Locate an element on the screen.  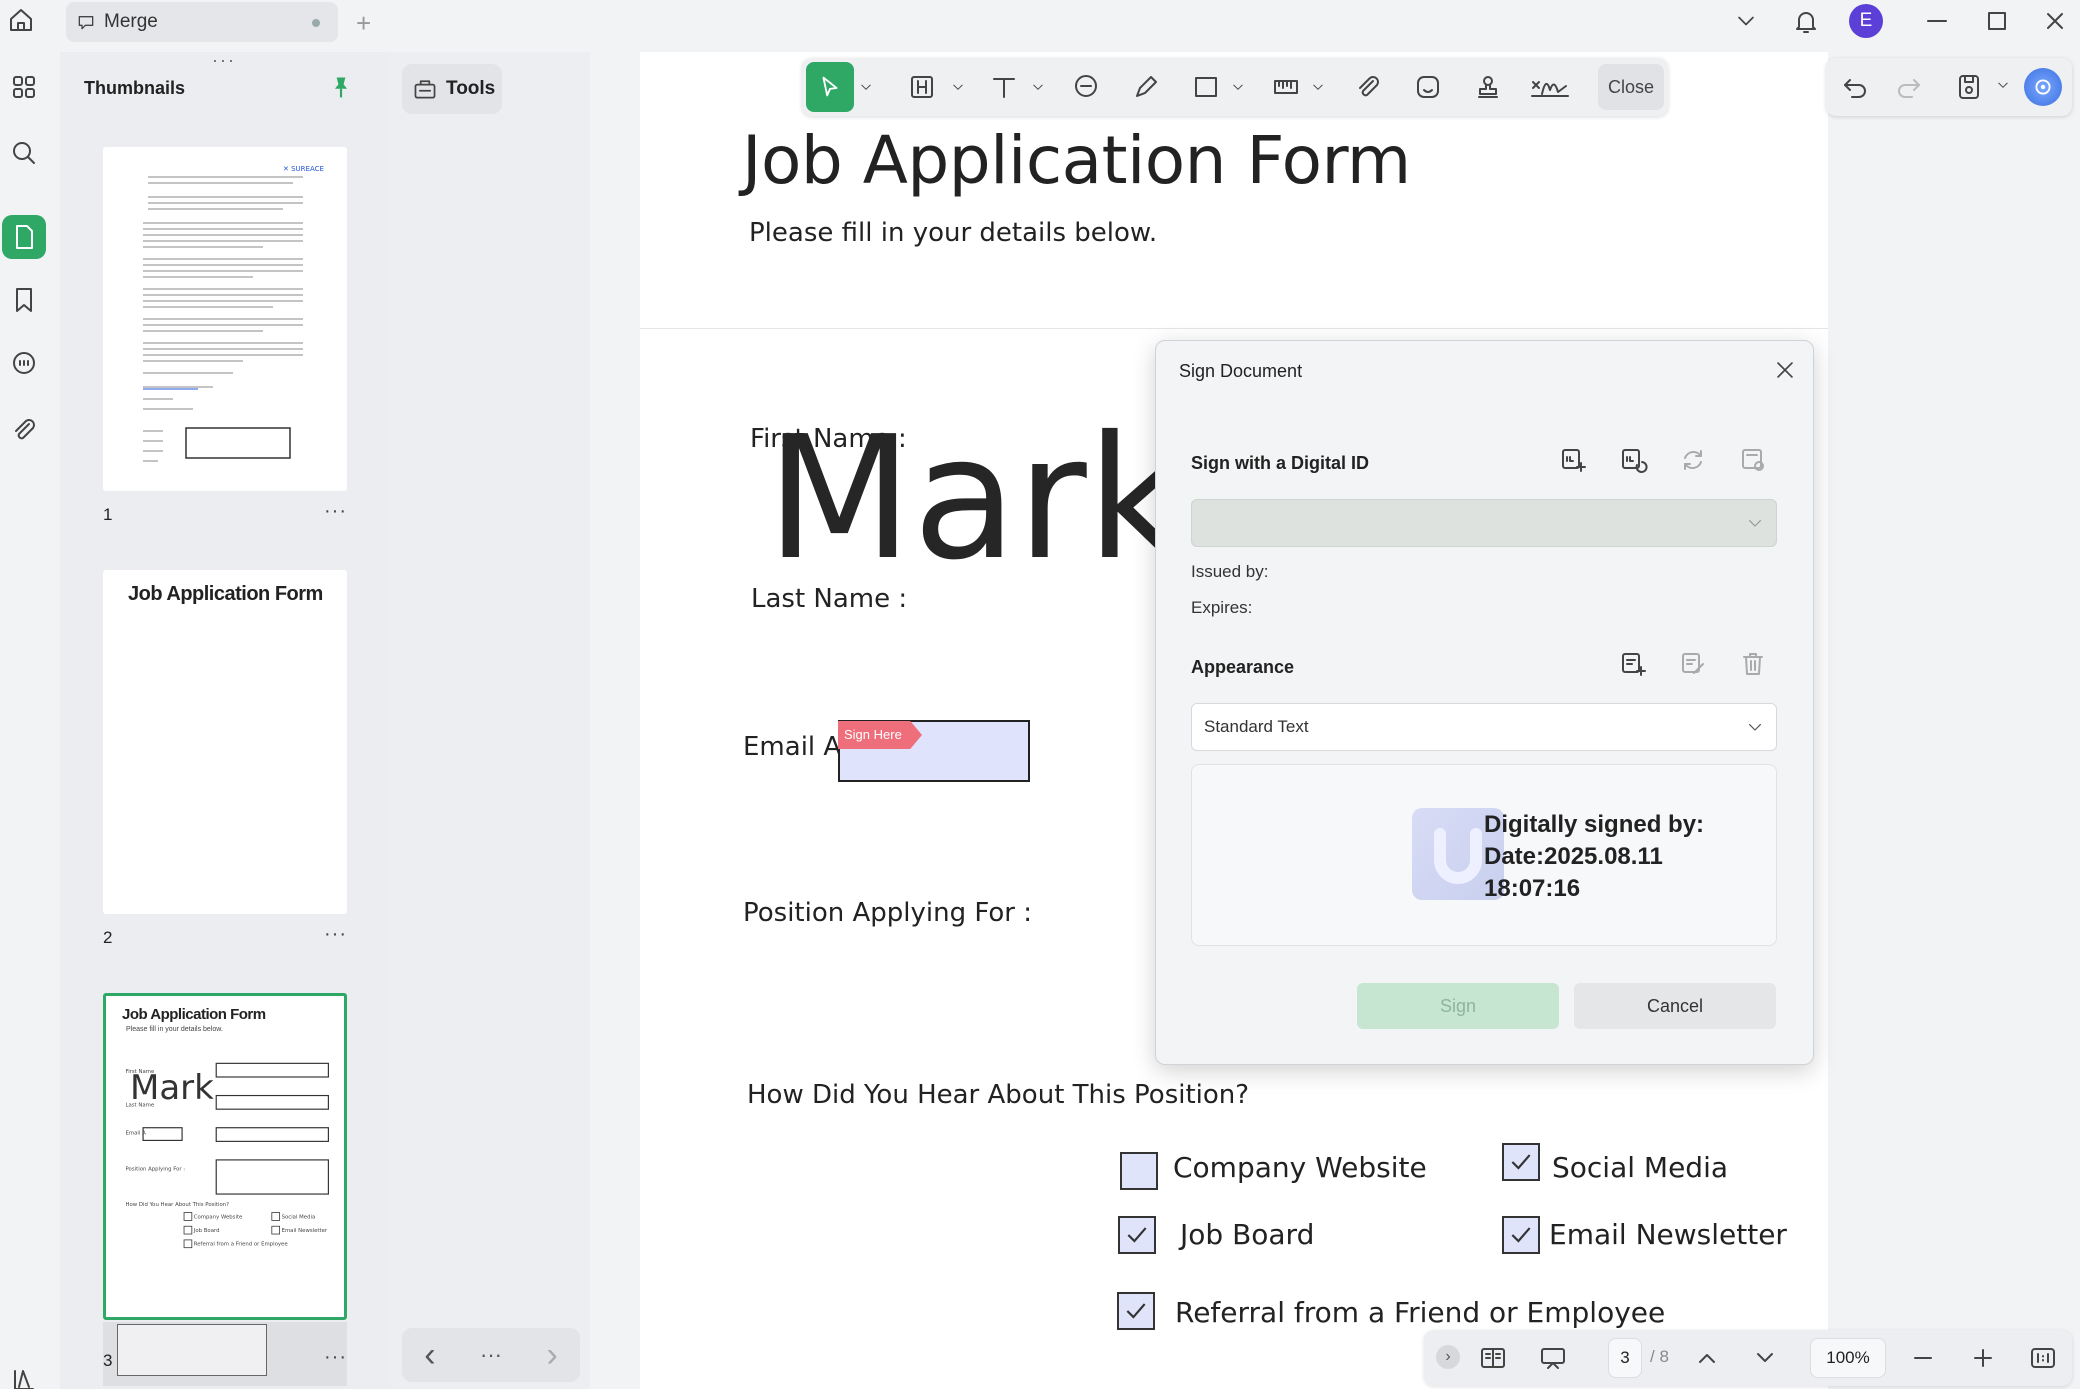
save-icon is located at coordinates (1969, 87).